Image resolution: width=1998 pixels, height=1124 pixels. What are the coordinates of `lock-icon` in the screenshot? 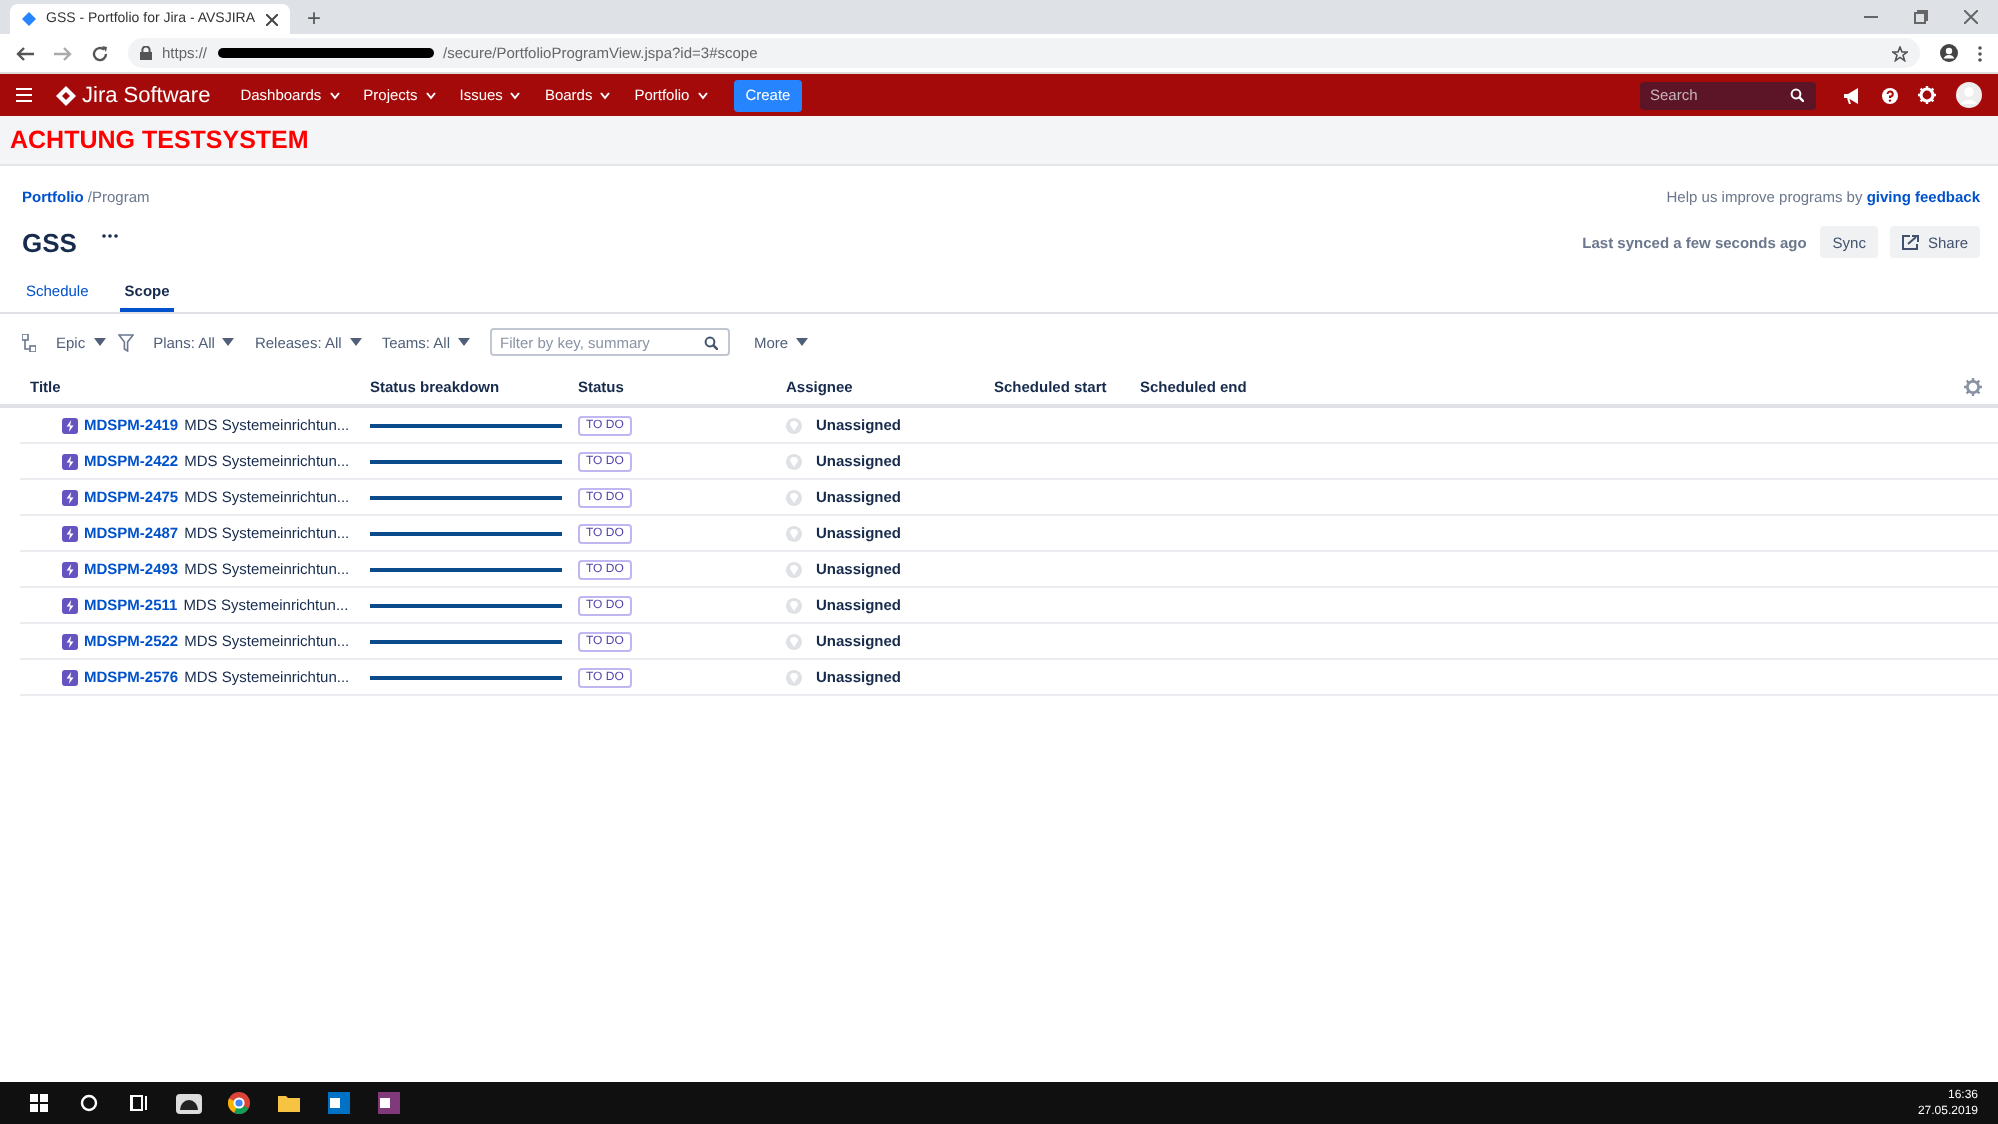 It's located at (146, 53).